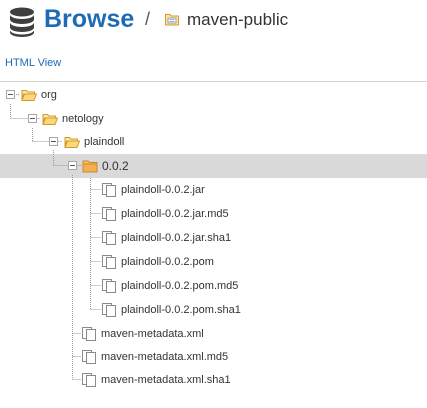 This screenshot has height=408, width=427. I want to click on tree-file-pom-md5: plaindoll-0.0.2.pom.md5, so click(169, 286).